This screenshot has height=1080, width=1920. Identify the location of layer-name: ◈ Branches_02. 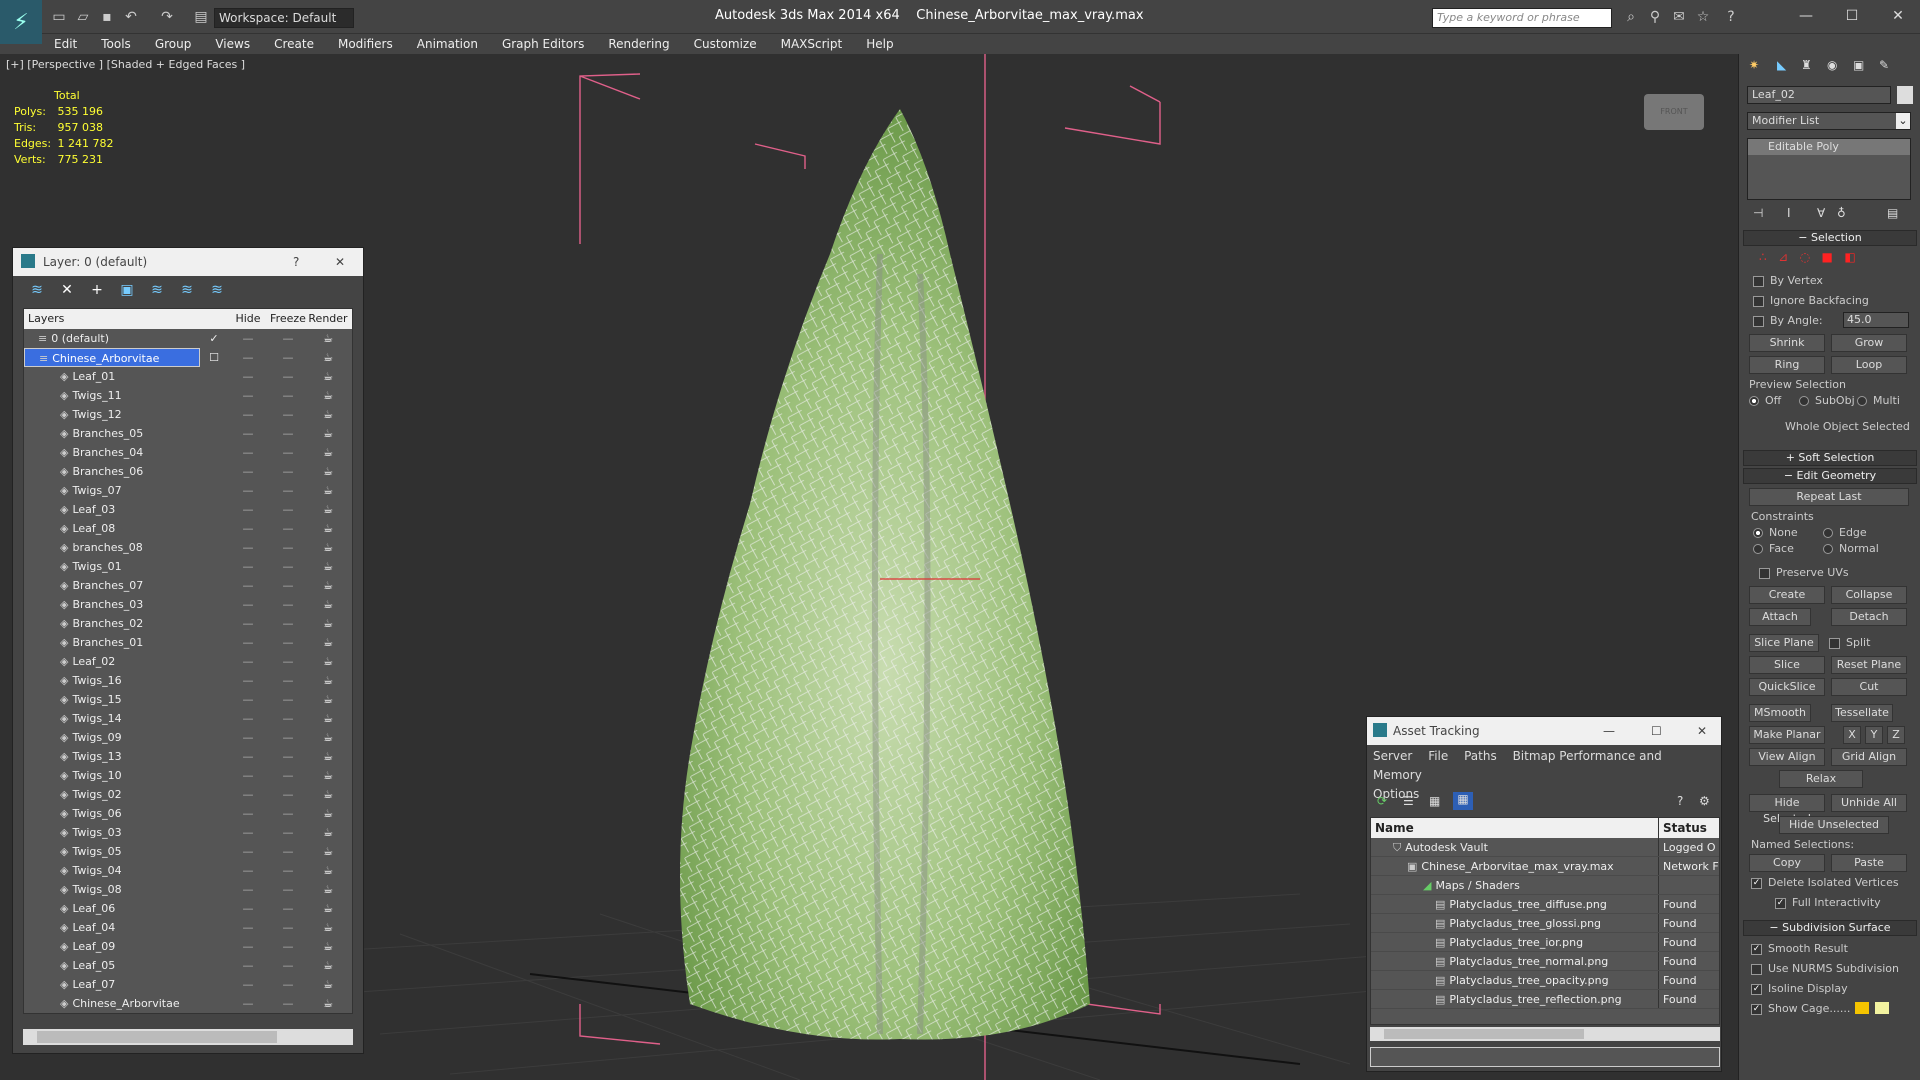
(112, 623).